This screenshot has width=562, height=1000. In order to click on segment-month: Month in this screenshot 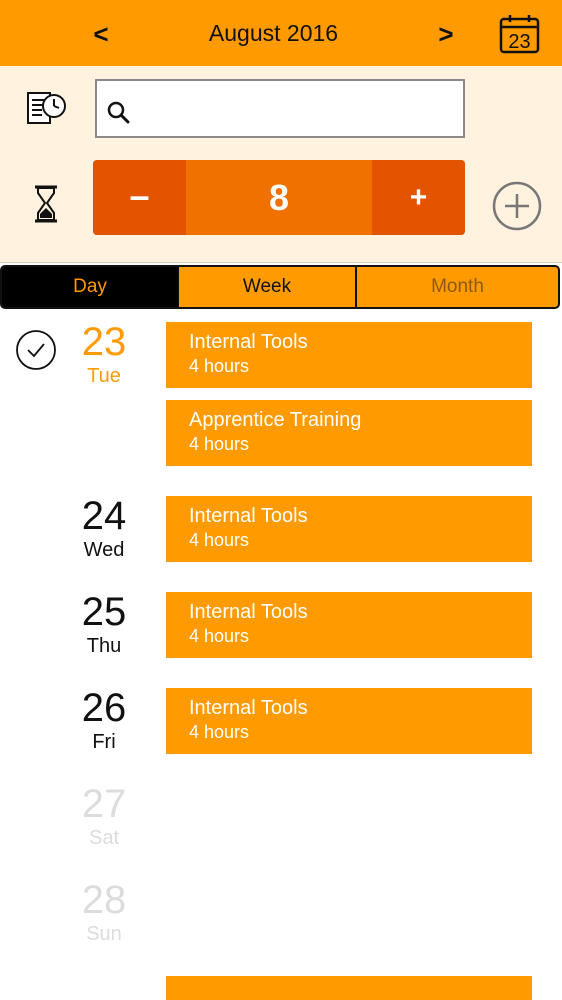, I will do `click(456, 287)`.